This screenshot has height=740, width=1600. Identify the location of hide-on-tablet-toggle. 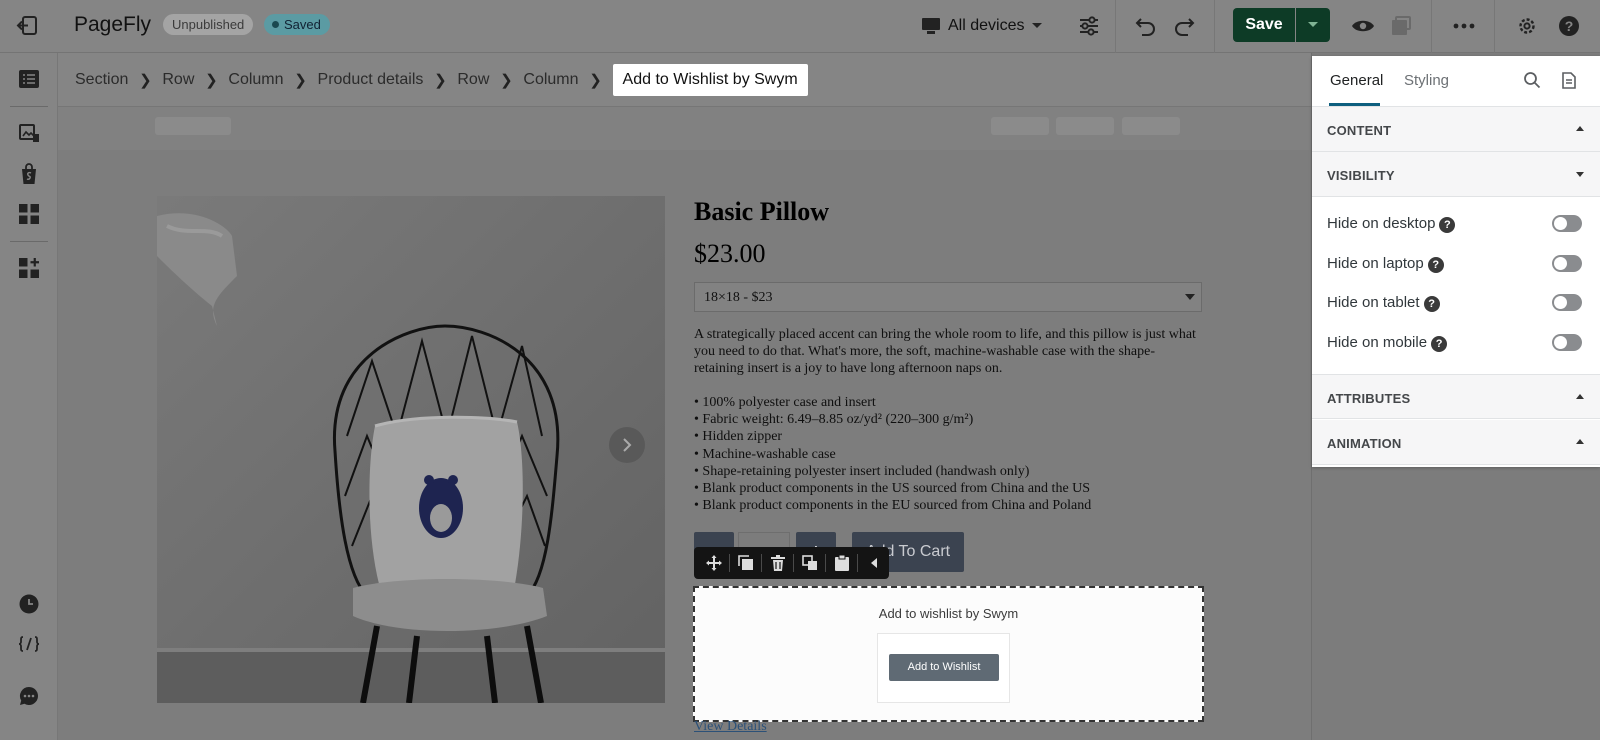
(1567, 302).